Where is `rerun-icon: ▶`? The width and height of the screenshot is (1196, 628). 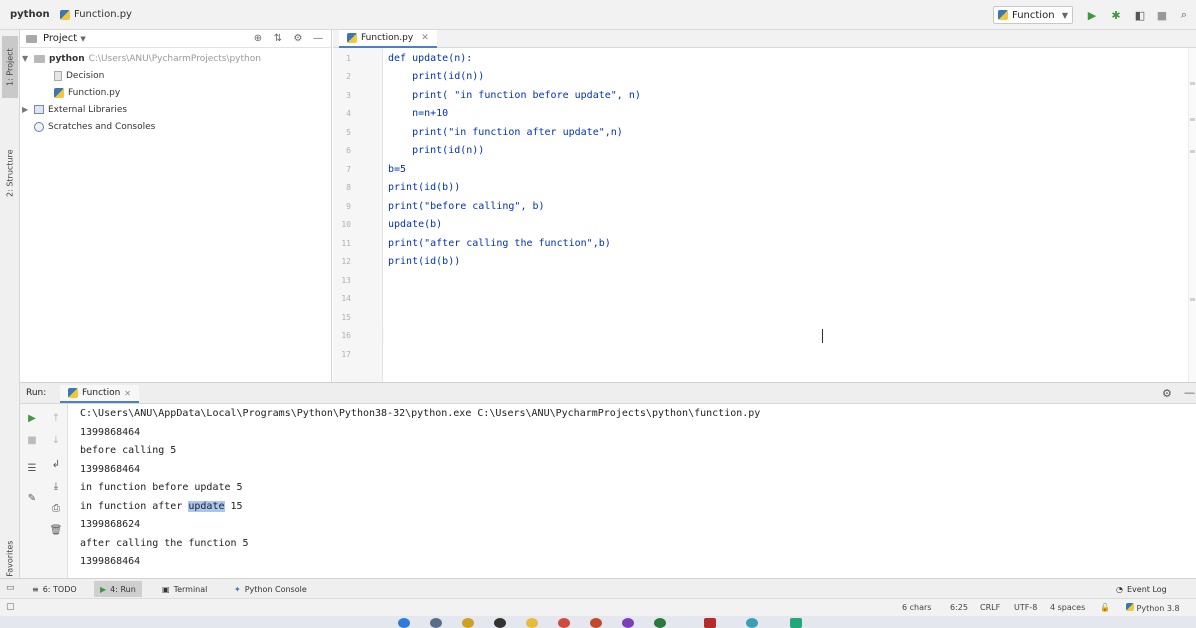 rerun-icon: ▶ is located at coordinates (32, 418).